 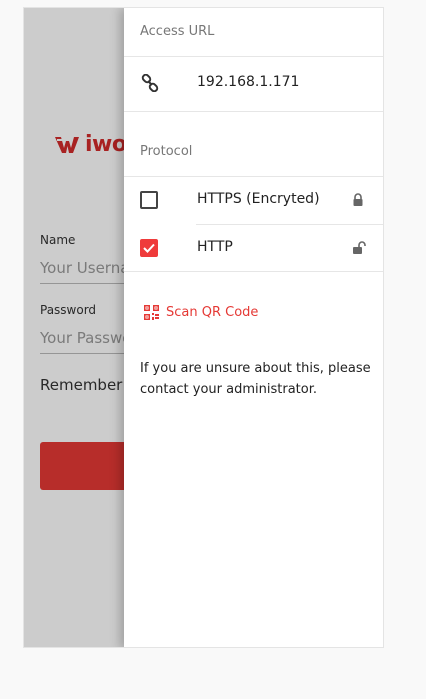 I want to click on https-checkbox, so click(x=149, y=200).